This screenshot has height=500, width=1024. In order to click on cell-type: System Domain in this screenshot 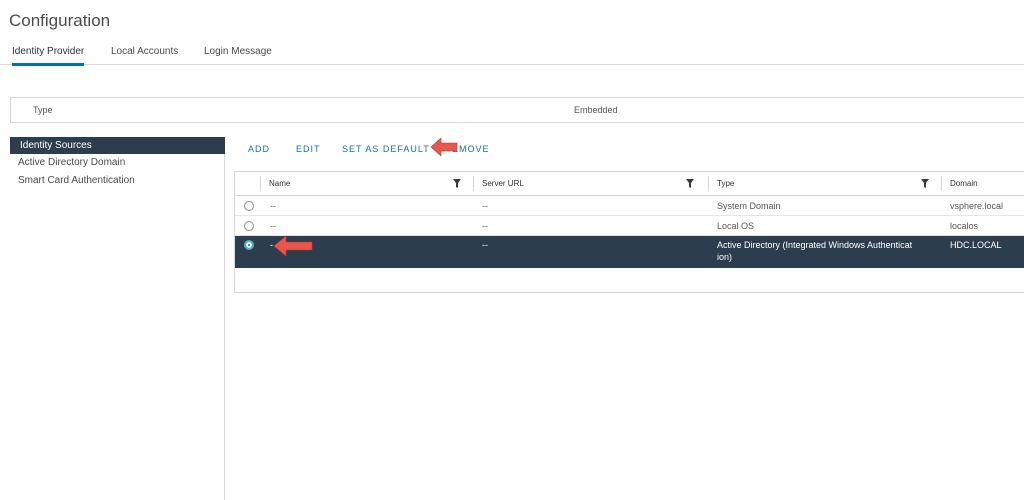, I will do `click(749, 206)`.